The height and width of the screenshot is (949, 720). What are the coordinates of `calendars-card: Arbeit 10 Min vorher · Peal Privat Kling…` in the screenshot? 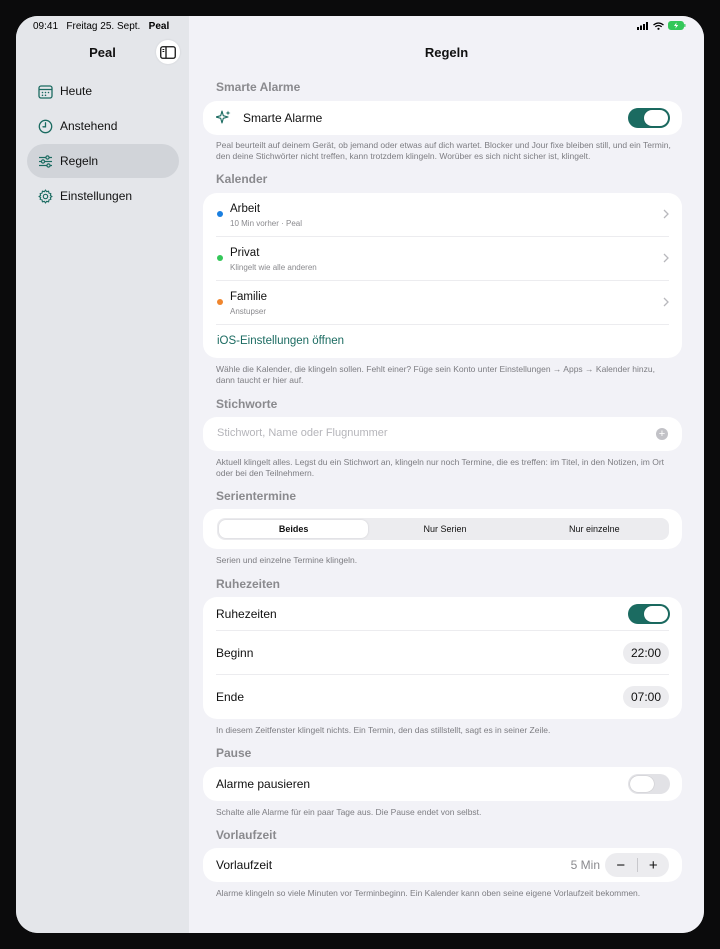 It's located at (442, 275).